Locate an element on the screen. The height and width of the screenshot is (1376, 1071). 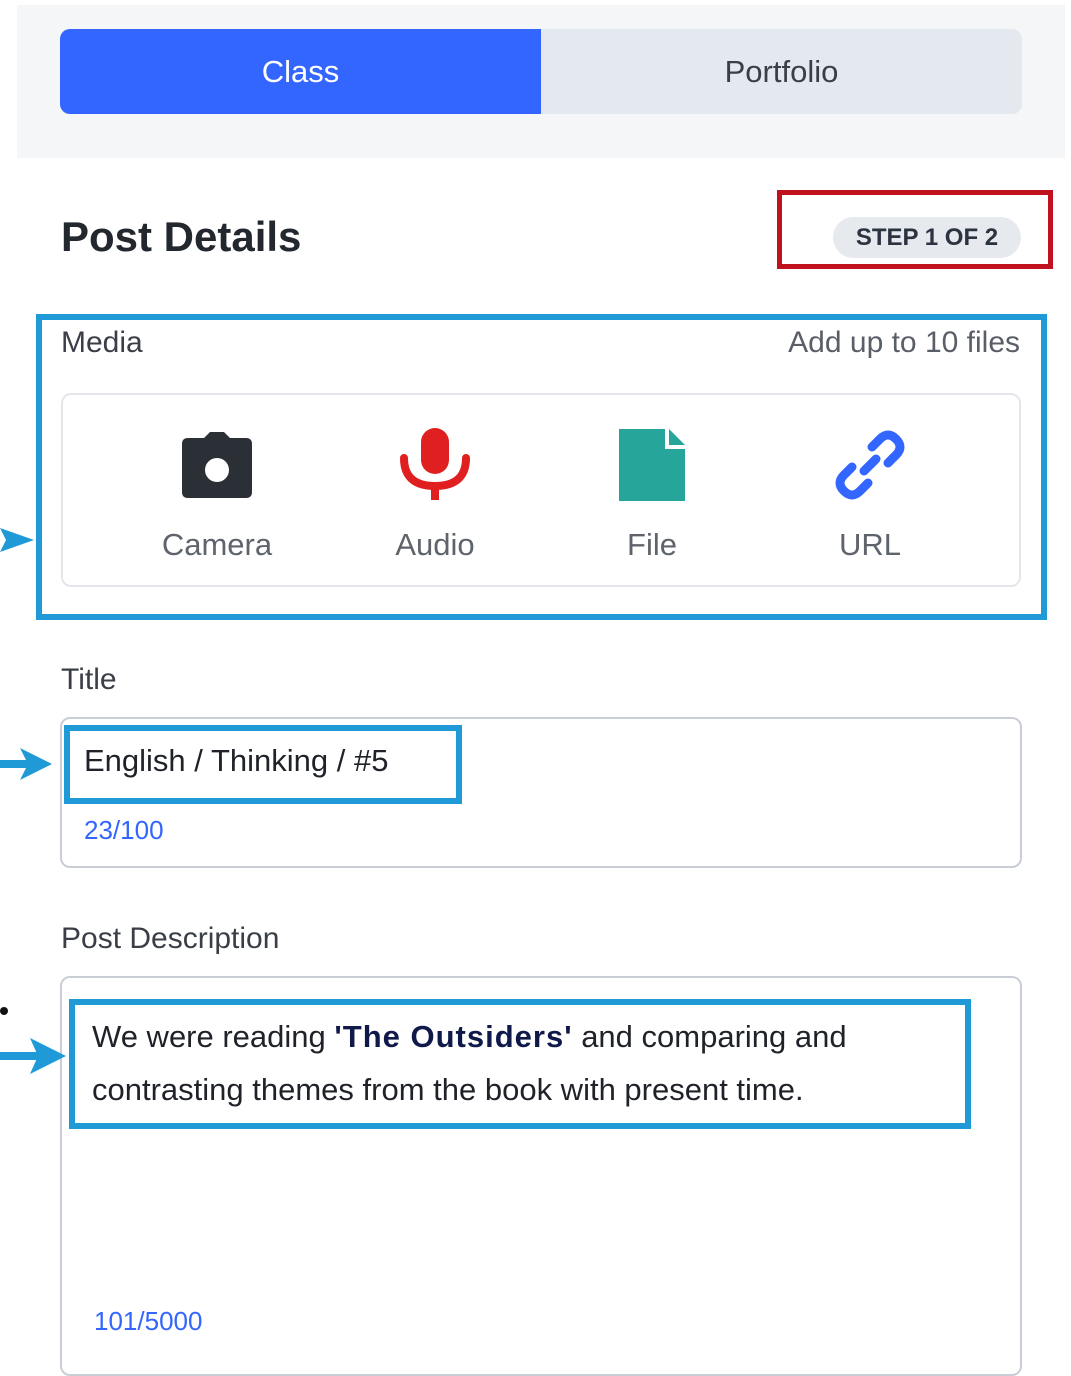
tab-switcher: Class Portfolio is located at coordinates (541, 71).